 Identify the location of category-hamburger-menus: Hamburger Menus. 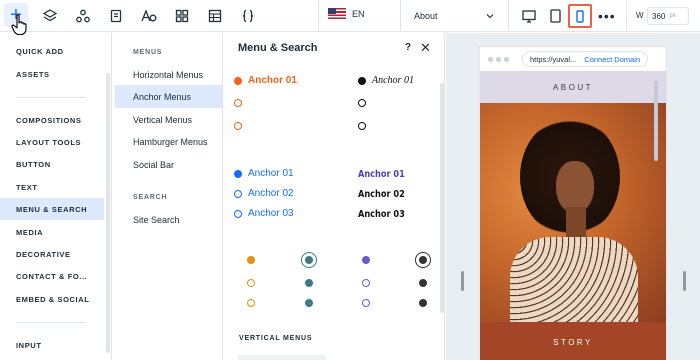
(168, 141).